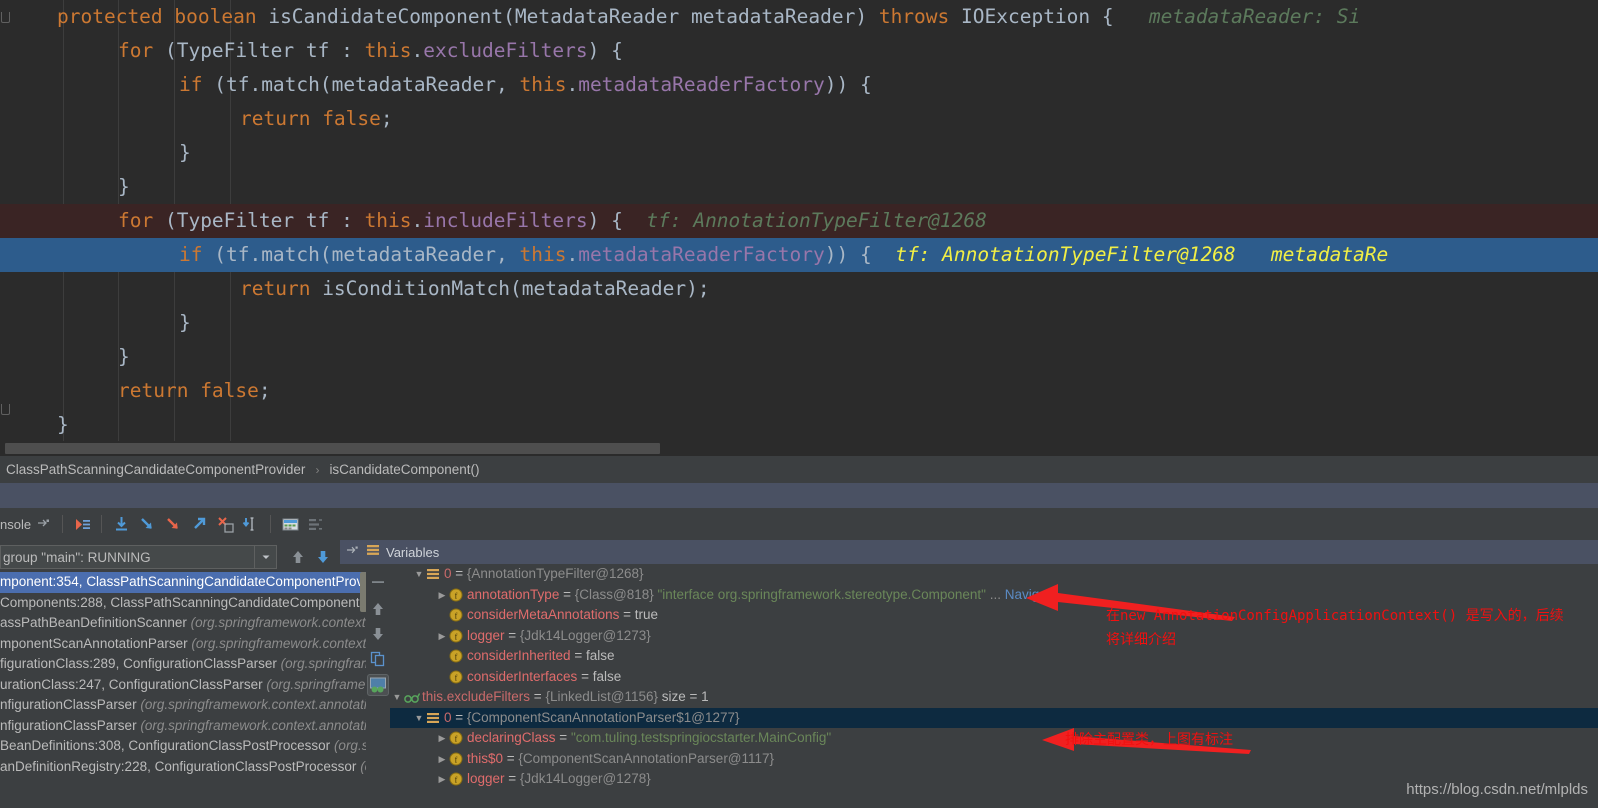  What do you see at coordinates (848, 84) in the screenshot?
I see `code-token: )) {` at bounding box center [848, 84].